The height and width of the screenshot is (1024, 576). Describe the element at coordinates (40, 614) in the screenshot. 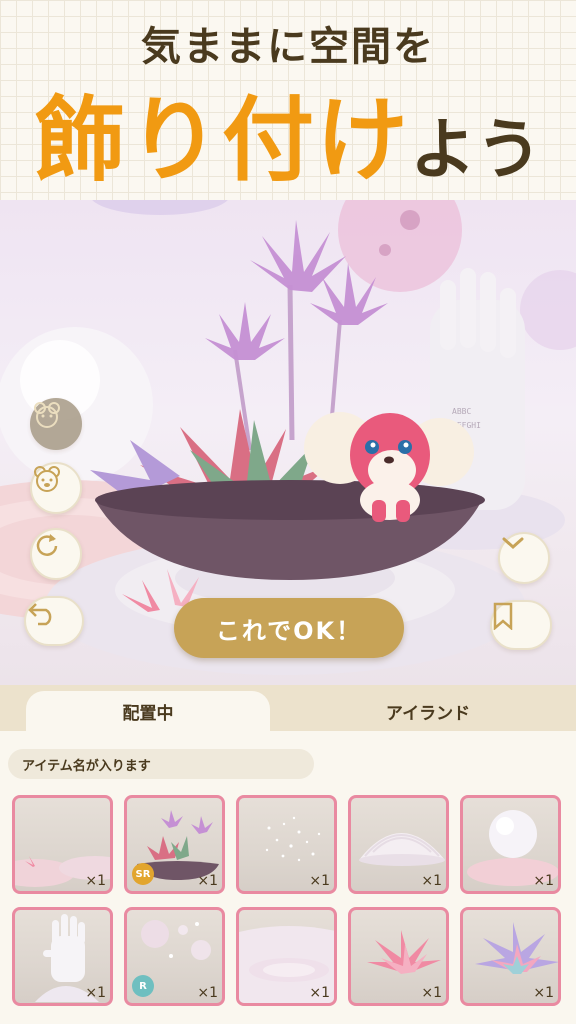

I see `undo-icon` at that location.